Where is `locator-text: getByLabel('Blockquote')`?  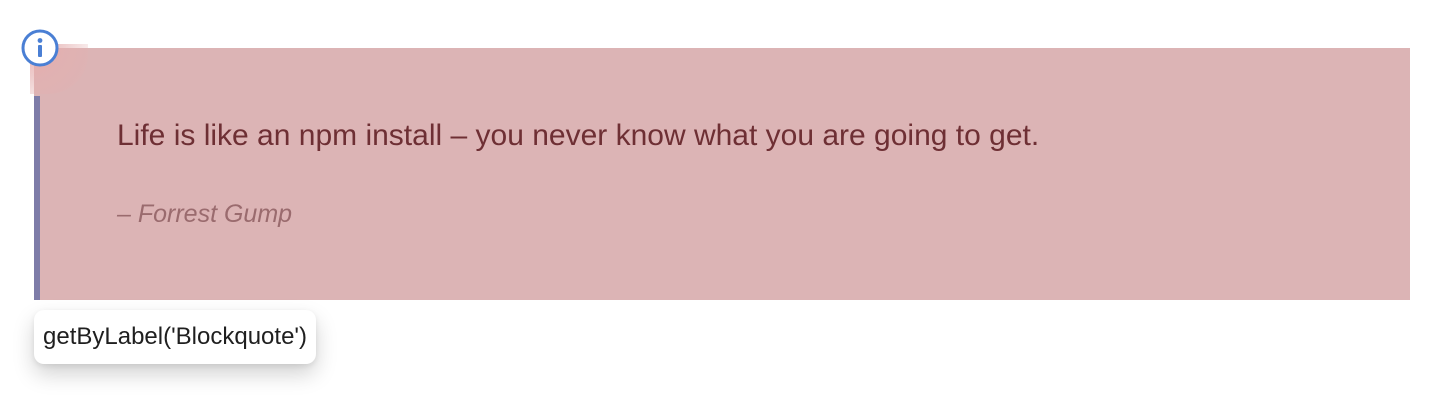
locator-text: getByLabel('Blockquote') is located at coordinates (175, 336).